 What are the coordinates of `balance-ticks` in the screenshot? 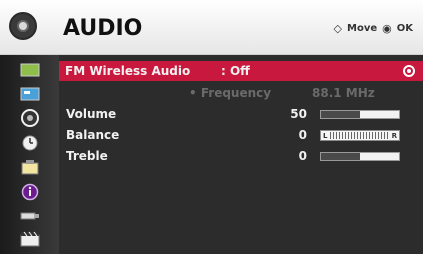 It's located at (359, 135).